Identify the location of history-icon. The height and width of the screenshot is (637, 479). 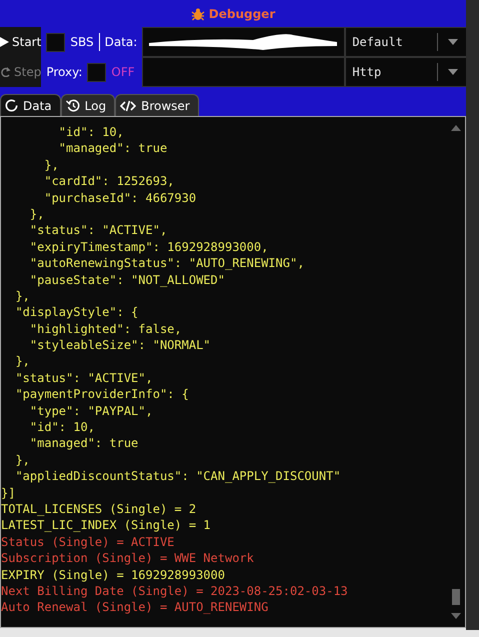
(73, 105).